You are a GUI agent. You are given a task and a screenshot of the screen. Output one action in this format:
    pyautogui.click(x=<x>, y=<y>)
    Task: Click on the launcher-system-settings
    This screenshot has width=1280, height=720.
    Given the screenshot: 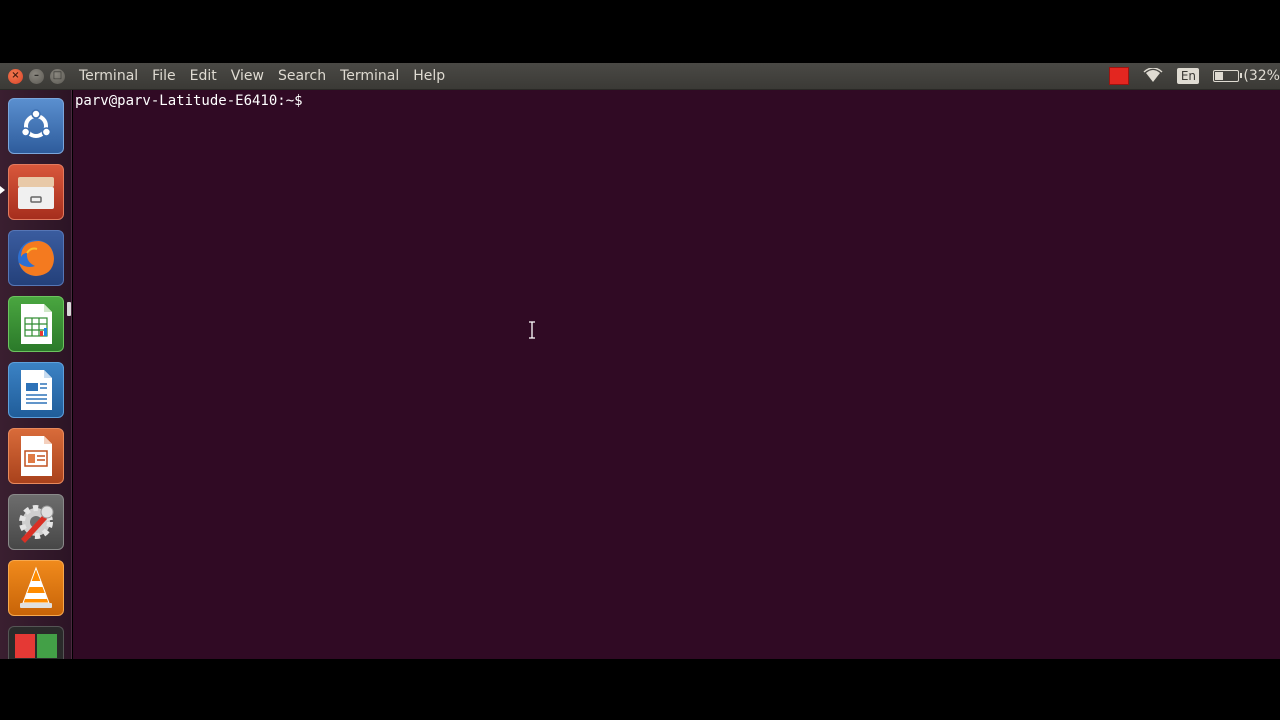 What is the action you would take?
    pyautogui.click(x=36, y=522)
    